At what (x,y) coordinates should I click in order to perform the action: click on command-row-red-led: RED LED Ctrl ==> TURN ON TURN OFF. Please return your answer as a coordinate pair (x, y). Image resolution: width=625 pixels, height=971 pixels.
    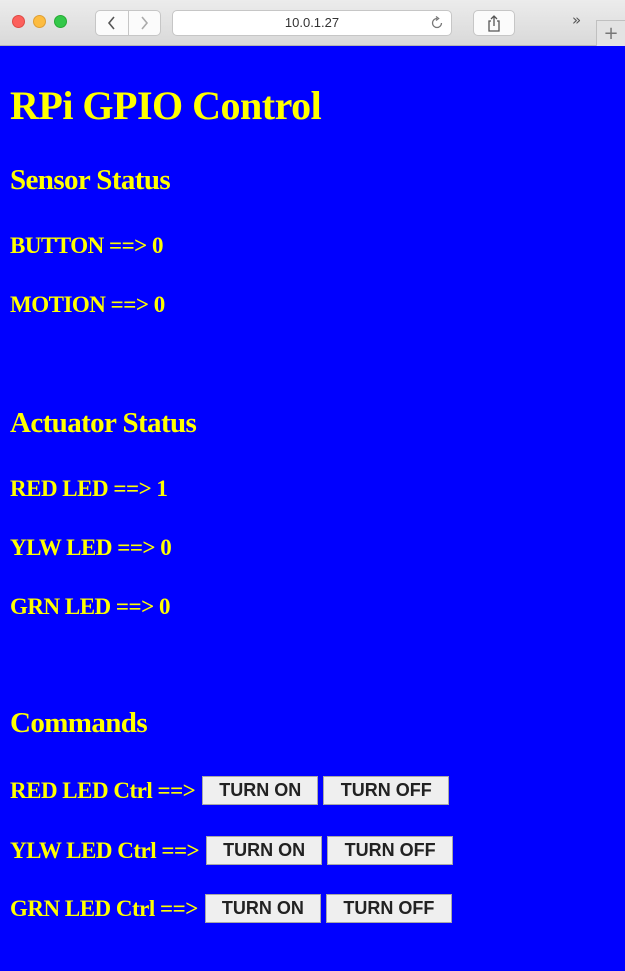
    Looking at the image, I should click on (232, 790).